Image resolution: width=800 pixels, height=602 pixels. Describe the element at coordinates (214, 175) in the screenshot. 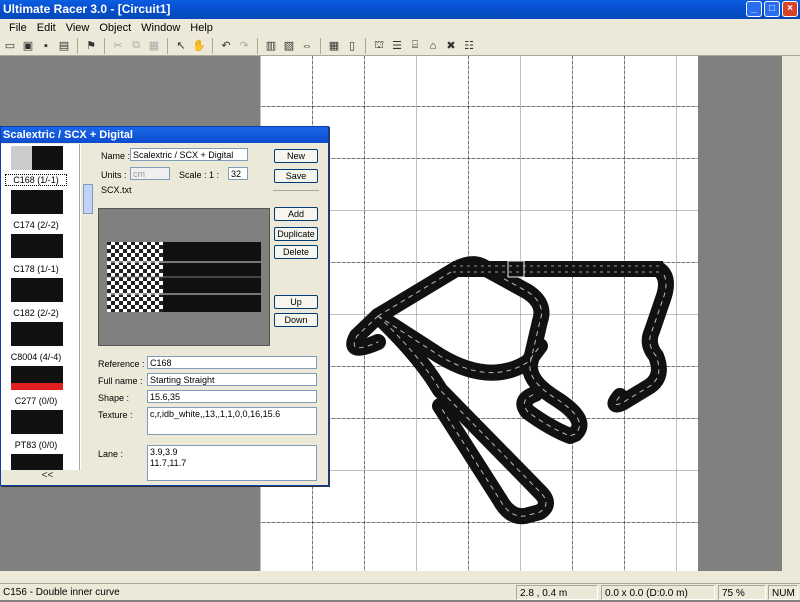

I see `scale-separator: 1 :` at that location.